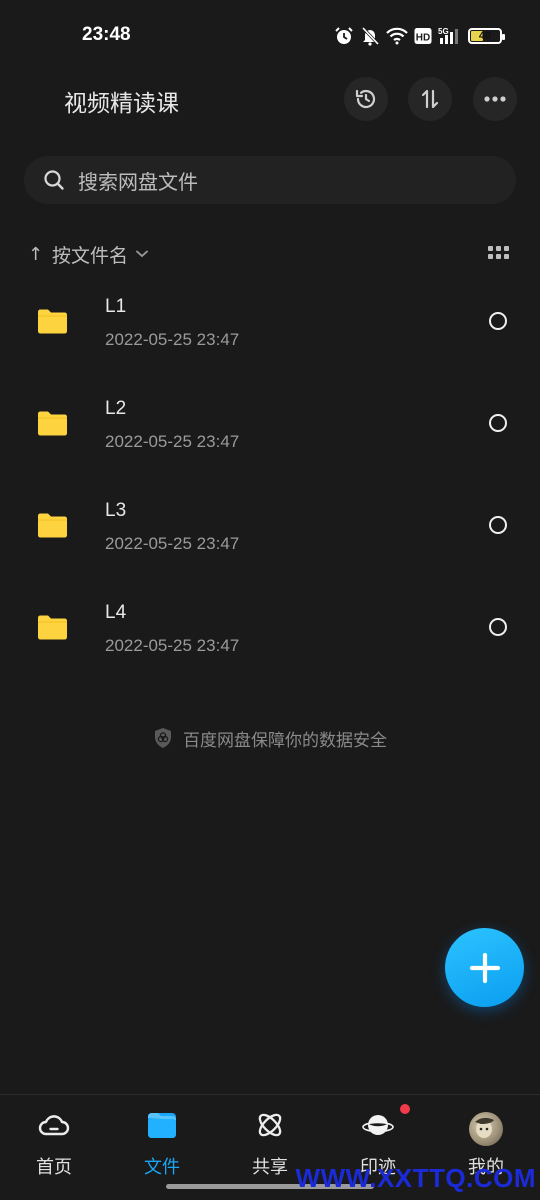 This screenshot has width=540, height=1200. I want to click on list-item: L3 2022-05-25 23:47, so click(270, 537).